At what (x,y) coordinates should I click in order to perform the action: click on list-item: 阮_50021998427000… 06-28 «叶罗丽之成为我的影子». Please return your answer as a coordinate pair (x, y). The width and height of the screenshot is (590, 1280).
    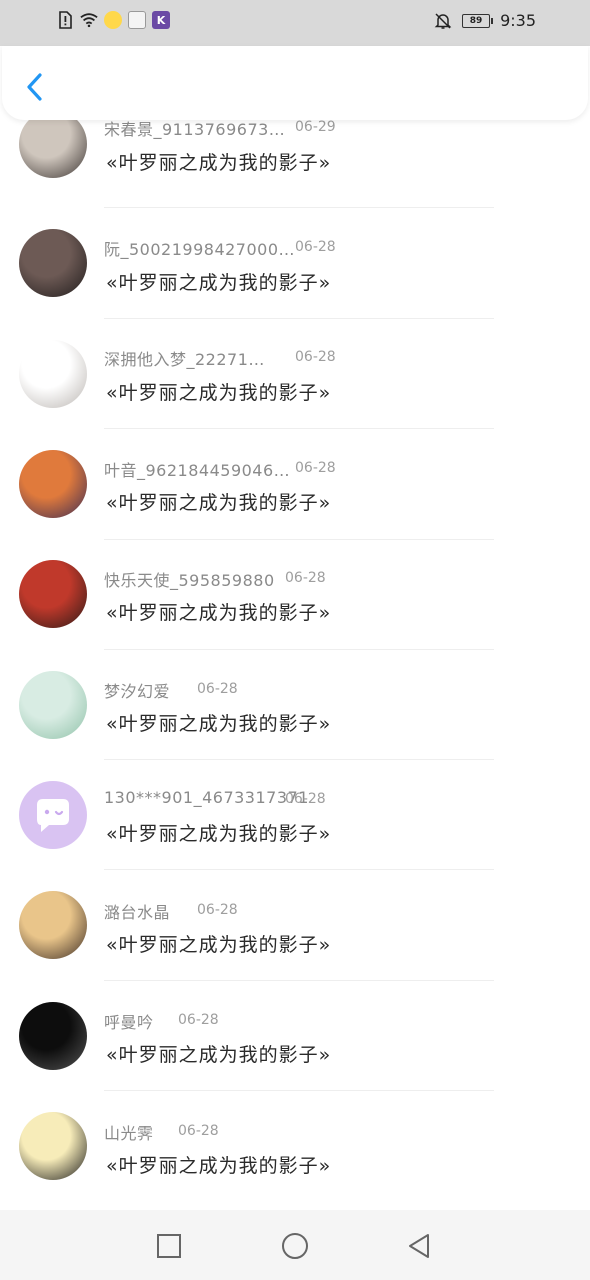
    Looking at the image, I should click on (295, 275).